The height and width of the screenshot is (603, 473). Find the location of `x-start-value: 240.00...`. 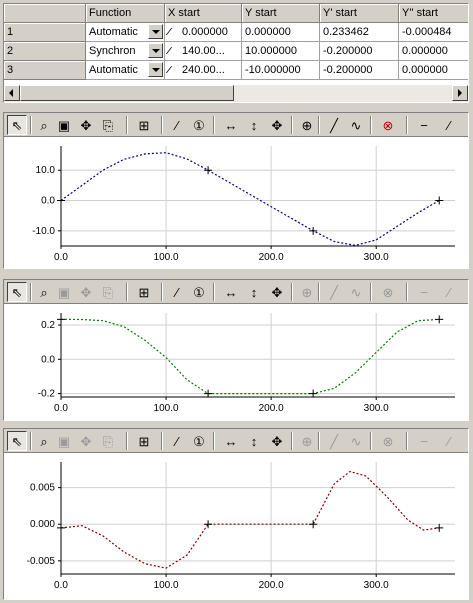

x-start-value: 240.00... is located at coordinates (203, 70).